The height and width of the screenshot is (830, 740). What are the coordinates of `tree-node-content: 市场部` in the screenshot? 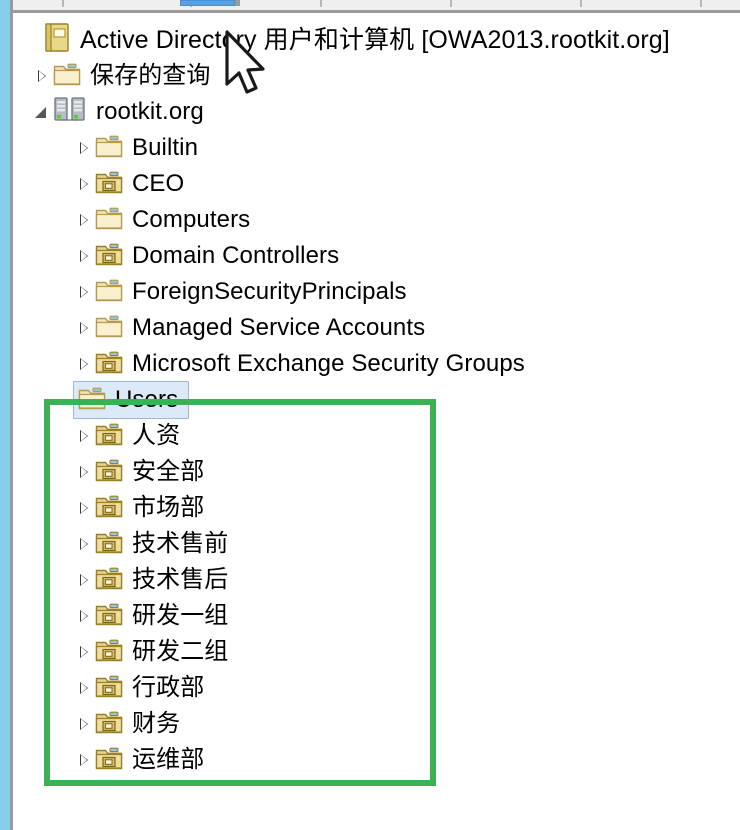 It's located at (138, 508).